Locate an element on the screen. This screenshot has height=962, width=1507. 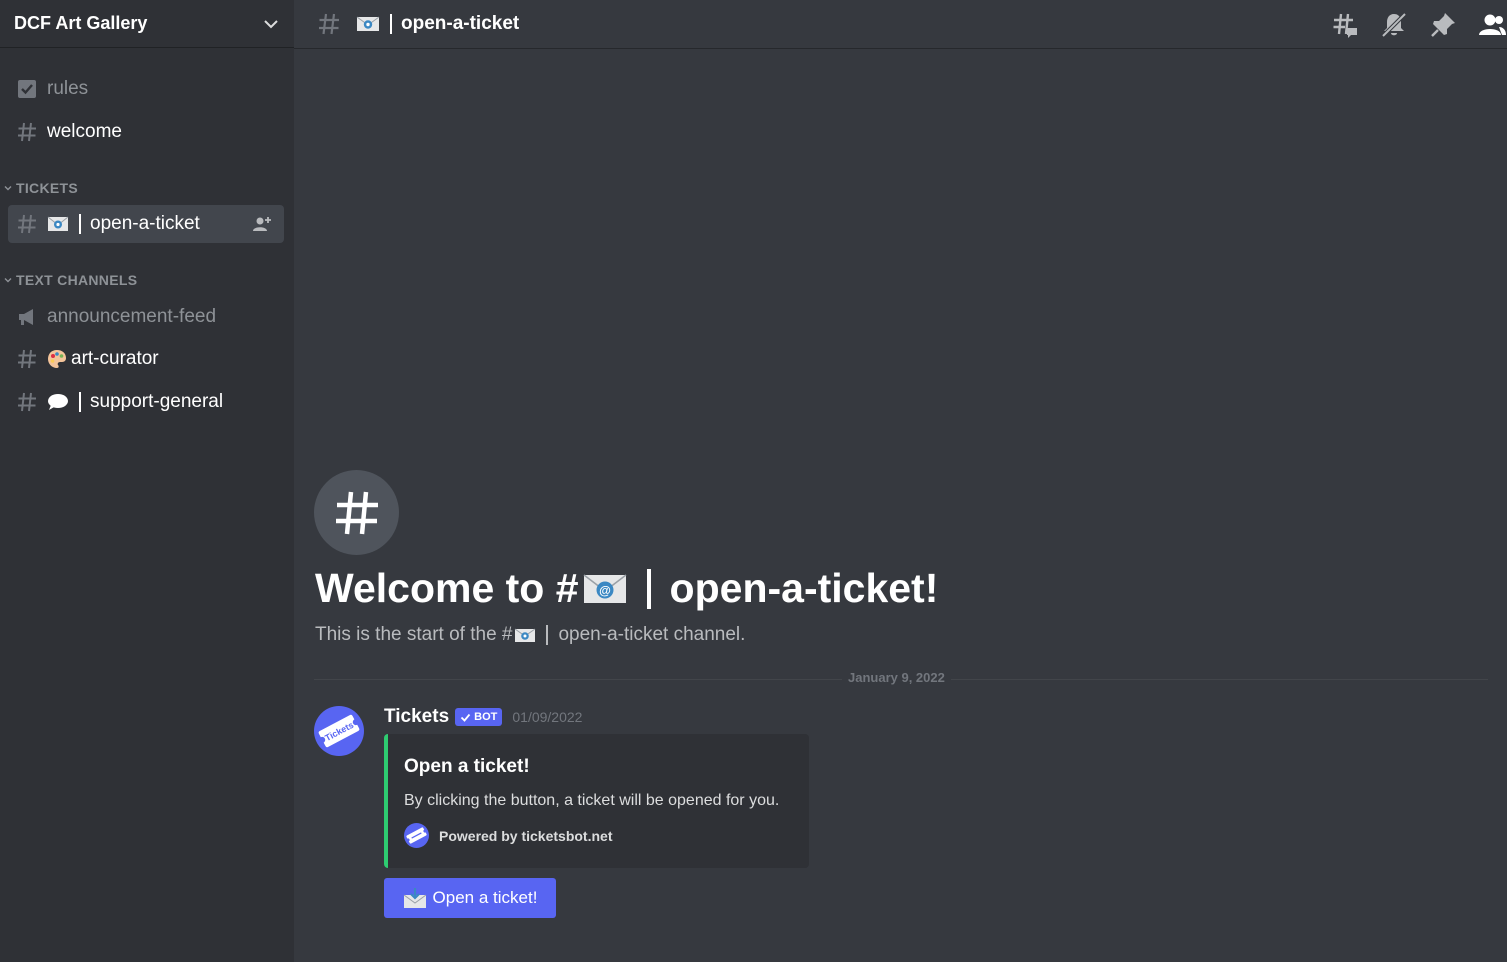
channel-label: open-a-ticket is located at coordinates (145, 223).